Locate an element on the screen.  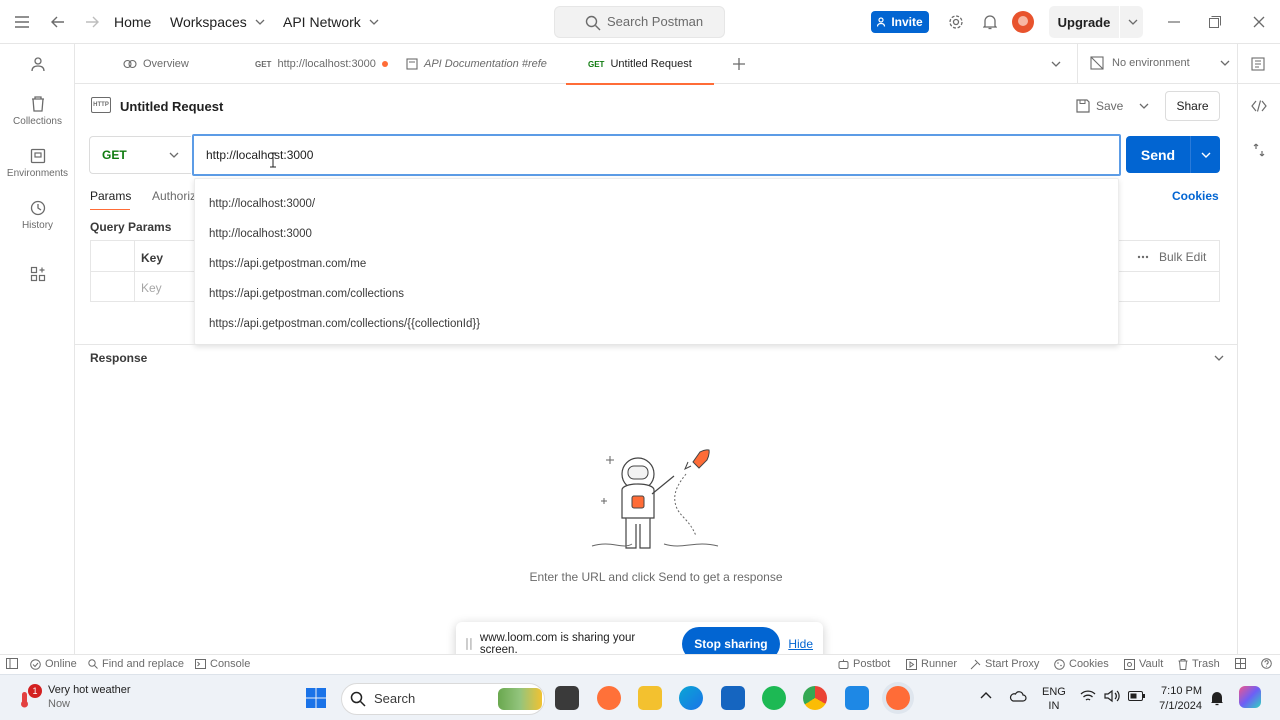
weather-widget: 1 Very hot weather Now is located at coordinates (73, 697).